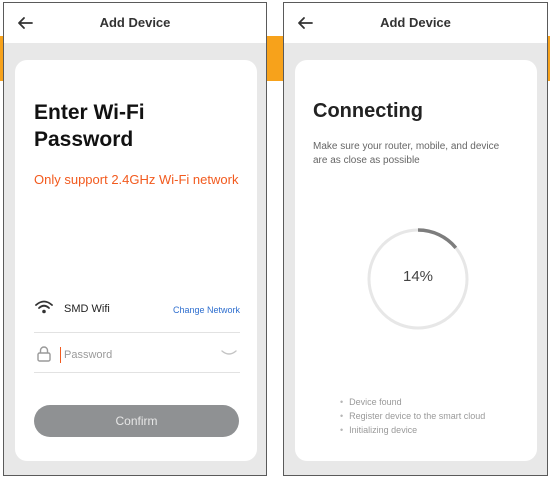 This screenshot has width=550, height=481. What do you see at coordinates (206, 310) in the screenshot?
I see `change-network-link: Change Network` at bounding box center [206, 310].